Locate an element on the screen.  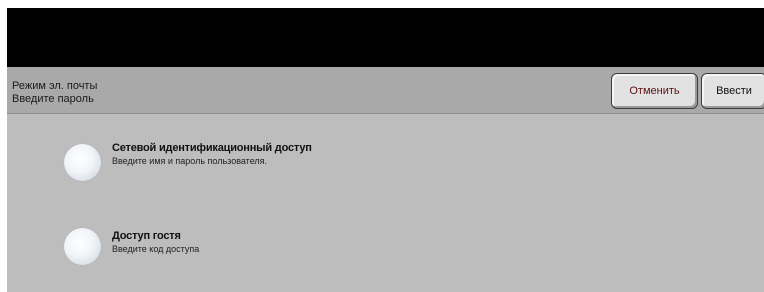
network-auth-title: Сетевой идентификационный доступ is located at coordinates (212, 148).